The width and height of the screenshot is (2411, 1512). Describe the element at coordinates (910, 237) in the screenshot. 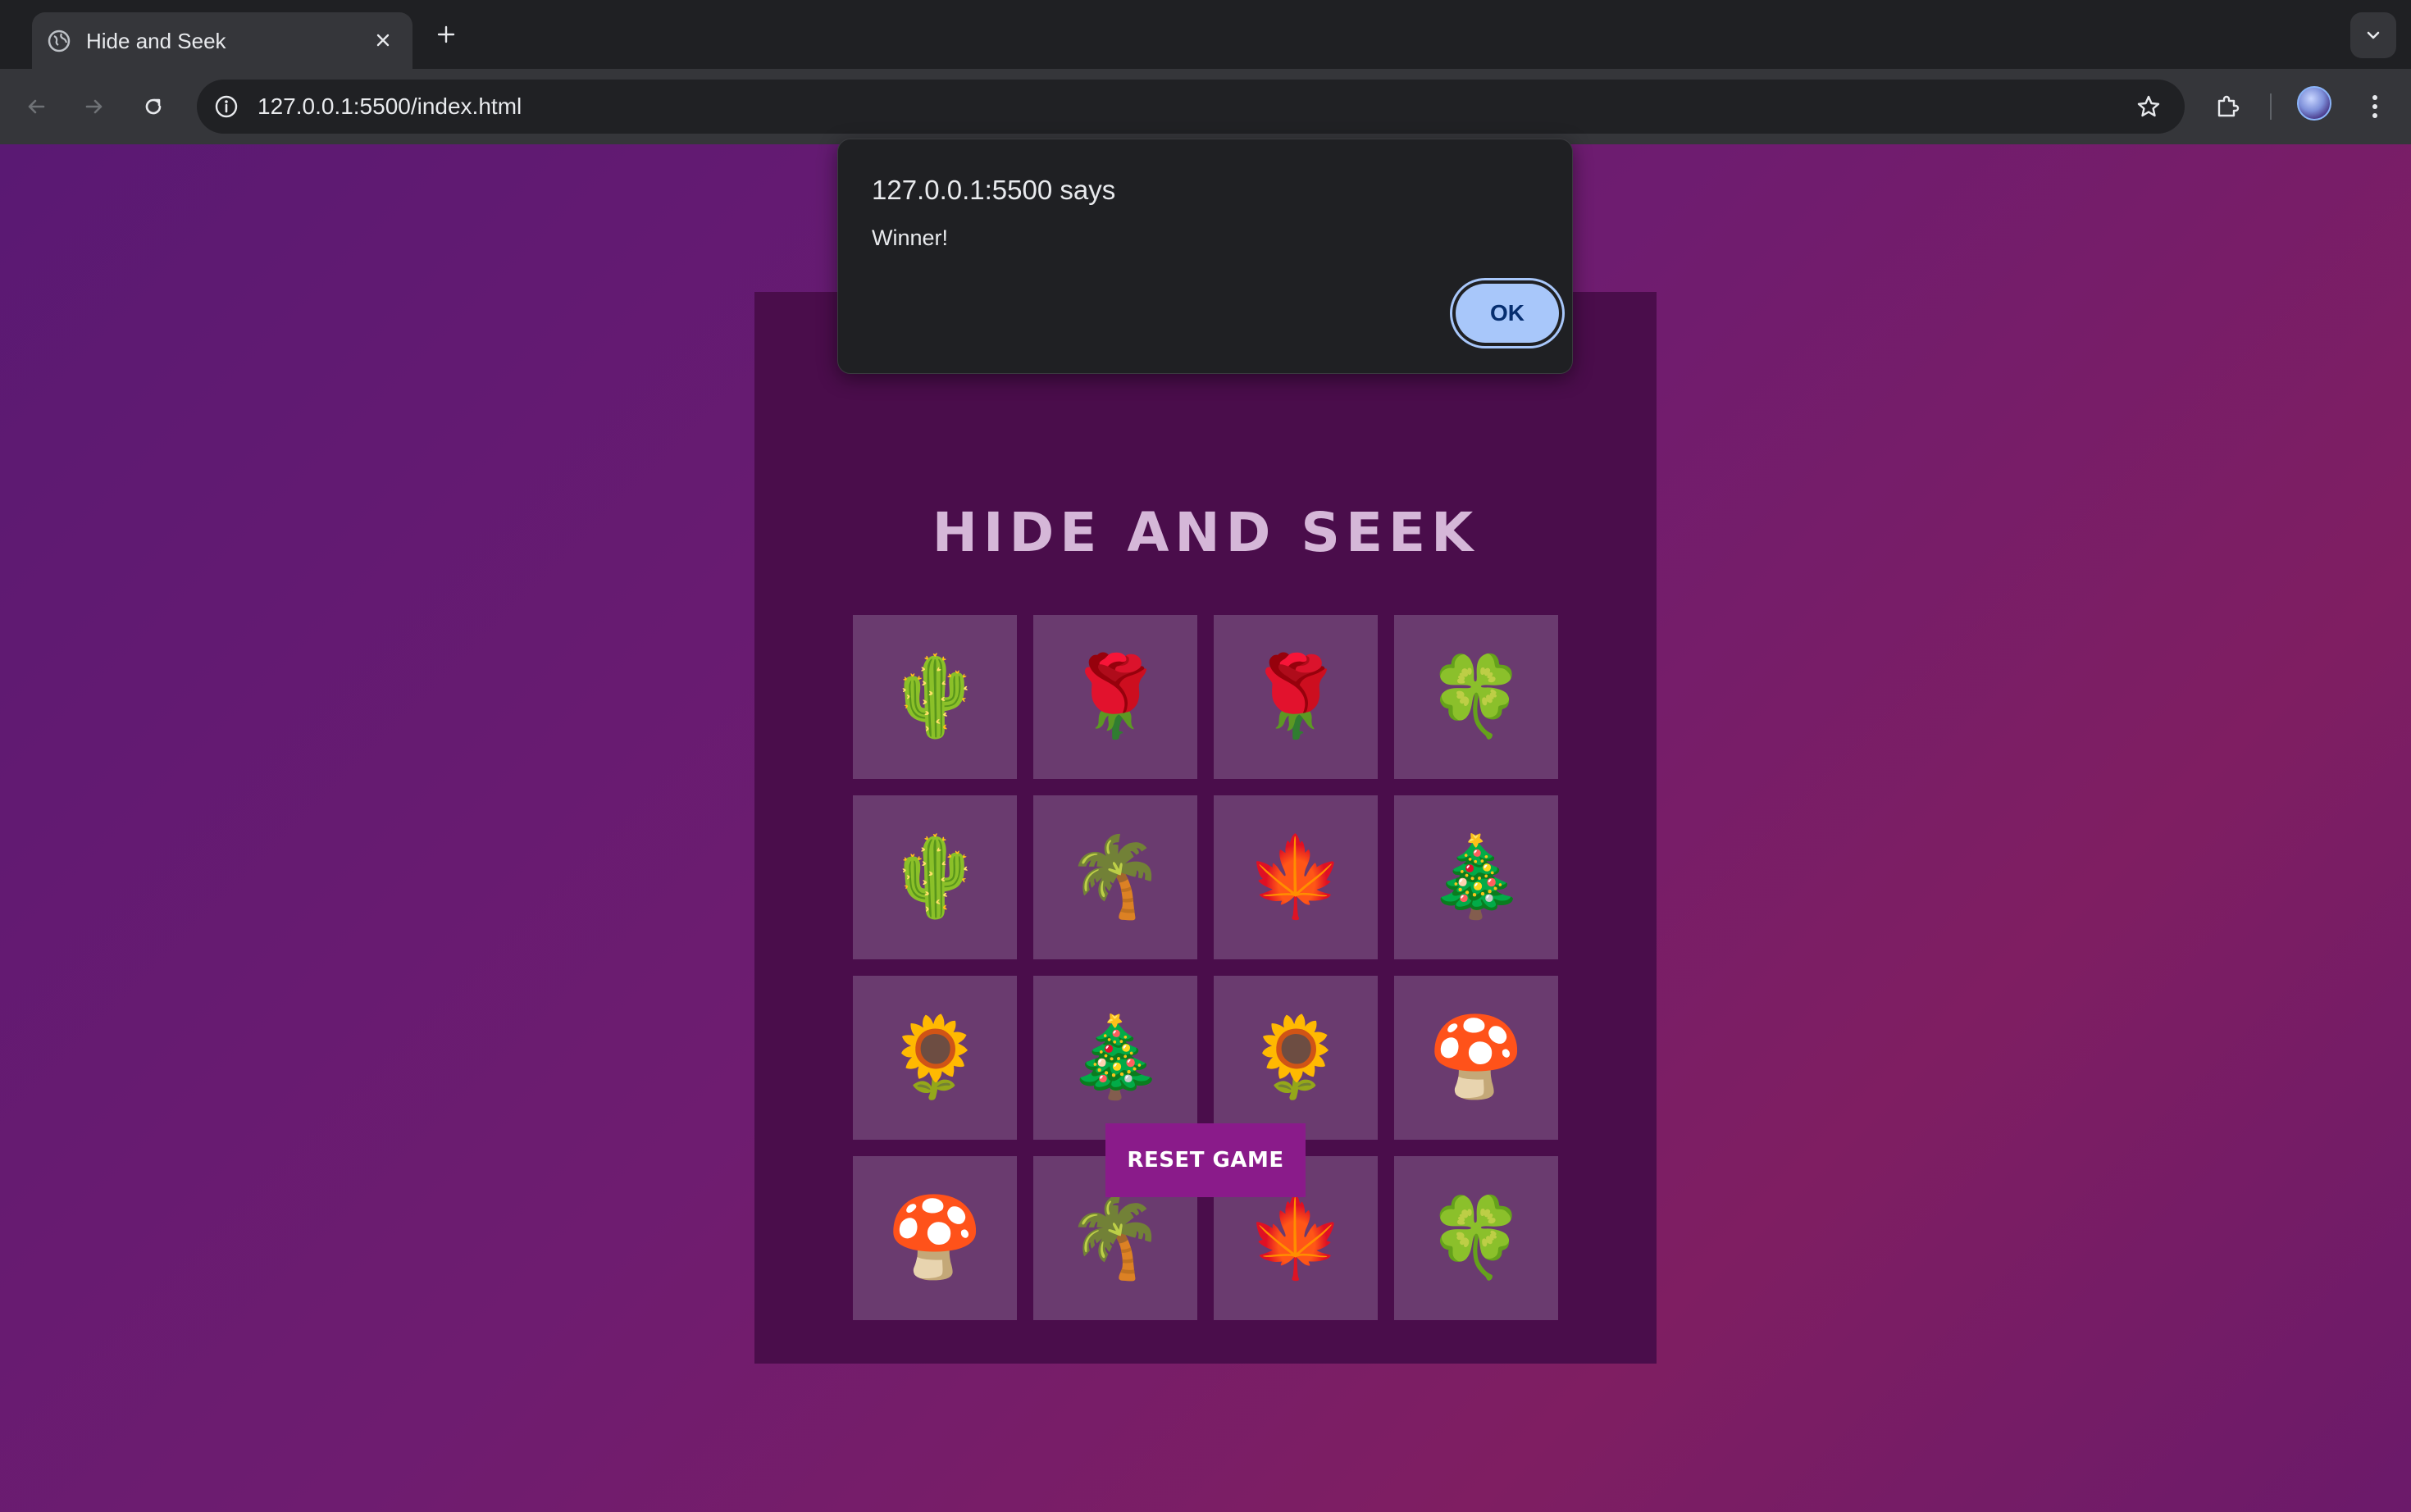

I see `dialog-message: Winner!` at that location.